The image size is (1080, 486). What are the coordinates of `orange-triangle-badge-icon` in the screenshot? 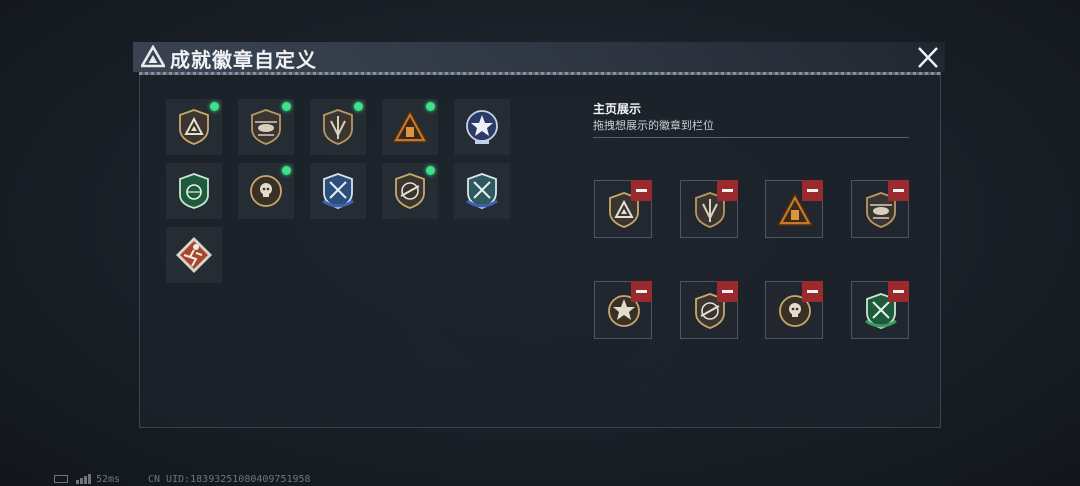 It's located at (410, 126).